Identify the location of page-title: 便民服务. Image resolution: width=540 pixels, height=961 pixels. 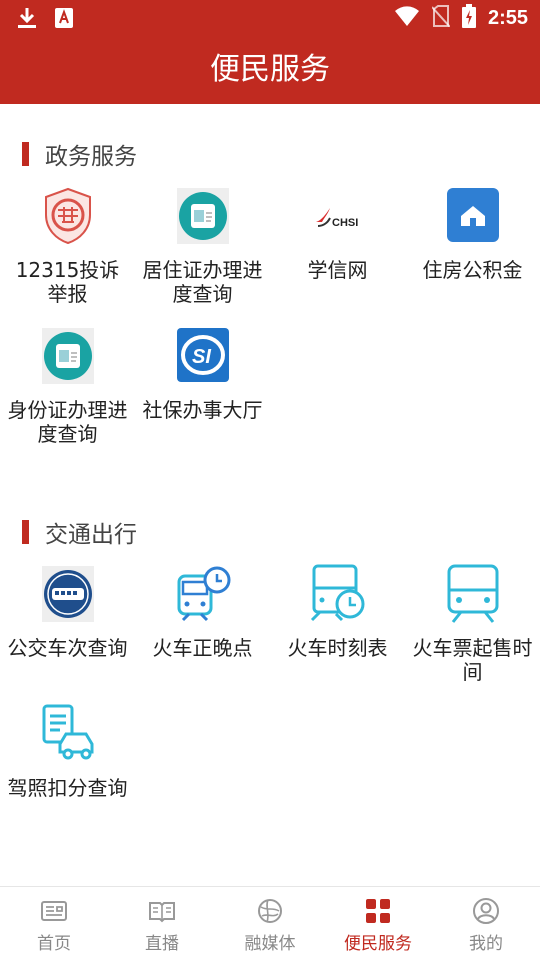
(270, 69).